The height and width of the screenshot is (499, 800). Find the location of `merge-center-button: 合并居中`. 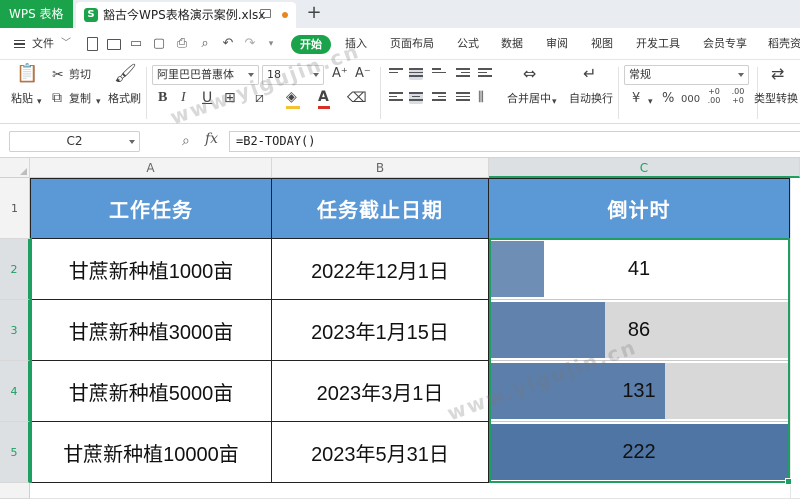

merge-center-button: 合并居中 is located at coordinates (529, 99).